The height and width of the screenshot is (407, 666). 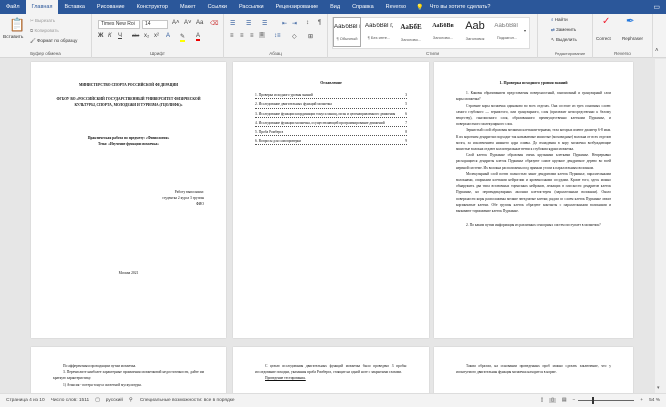 What do you see at coordinates (573, 400) in the screenshot?
I see `zoom-out-button: −` at bounding box center [573, 400].